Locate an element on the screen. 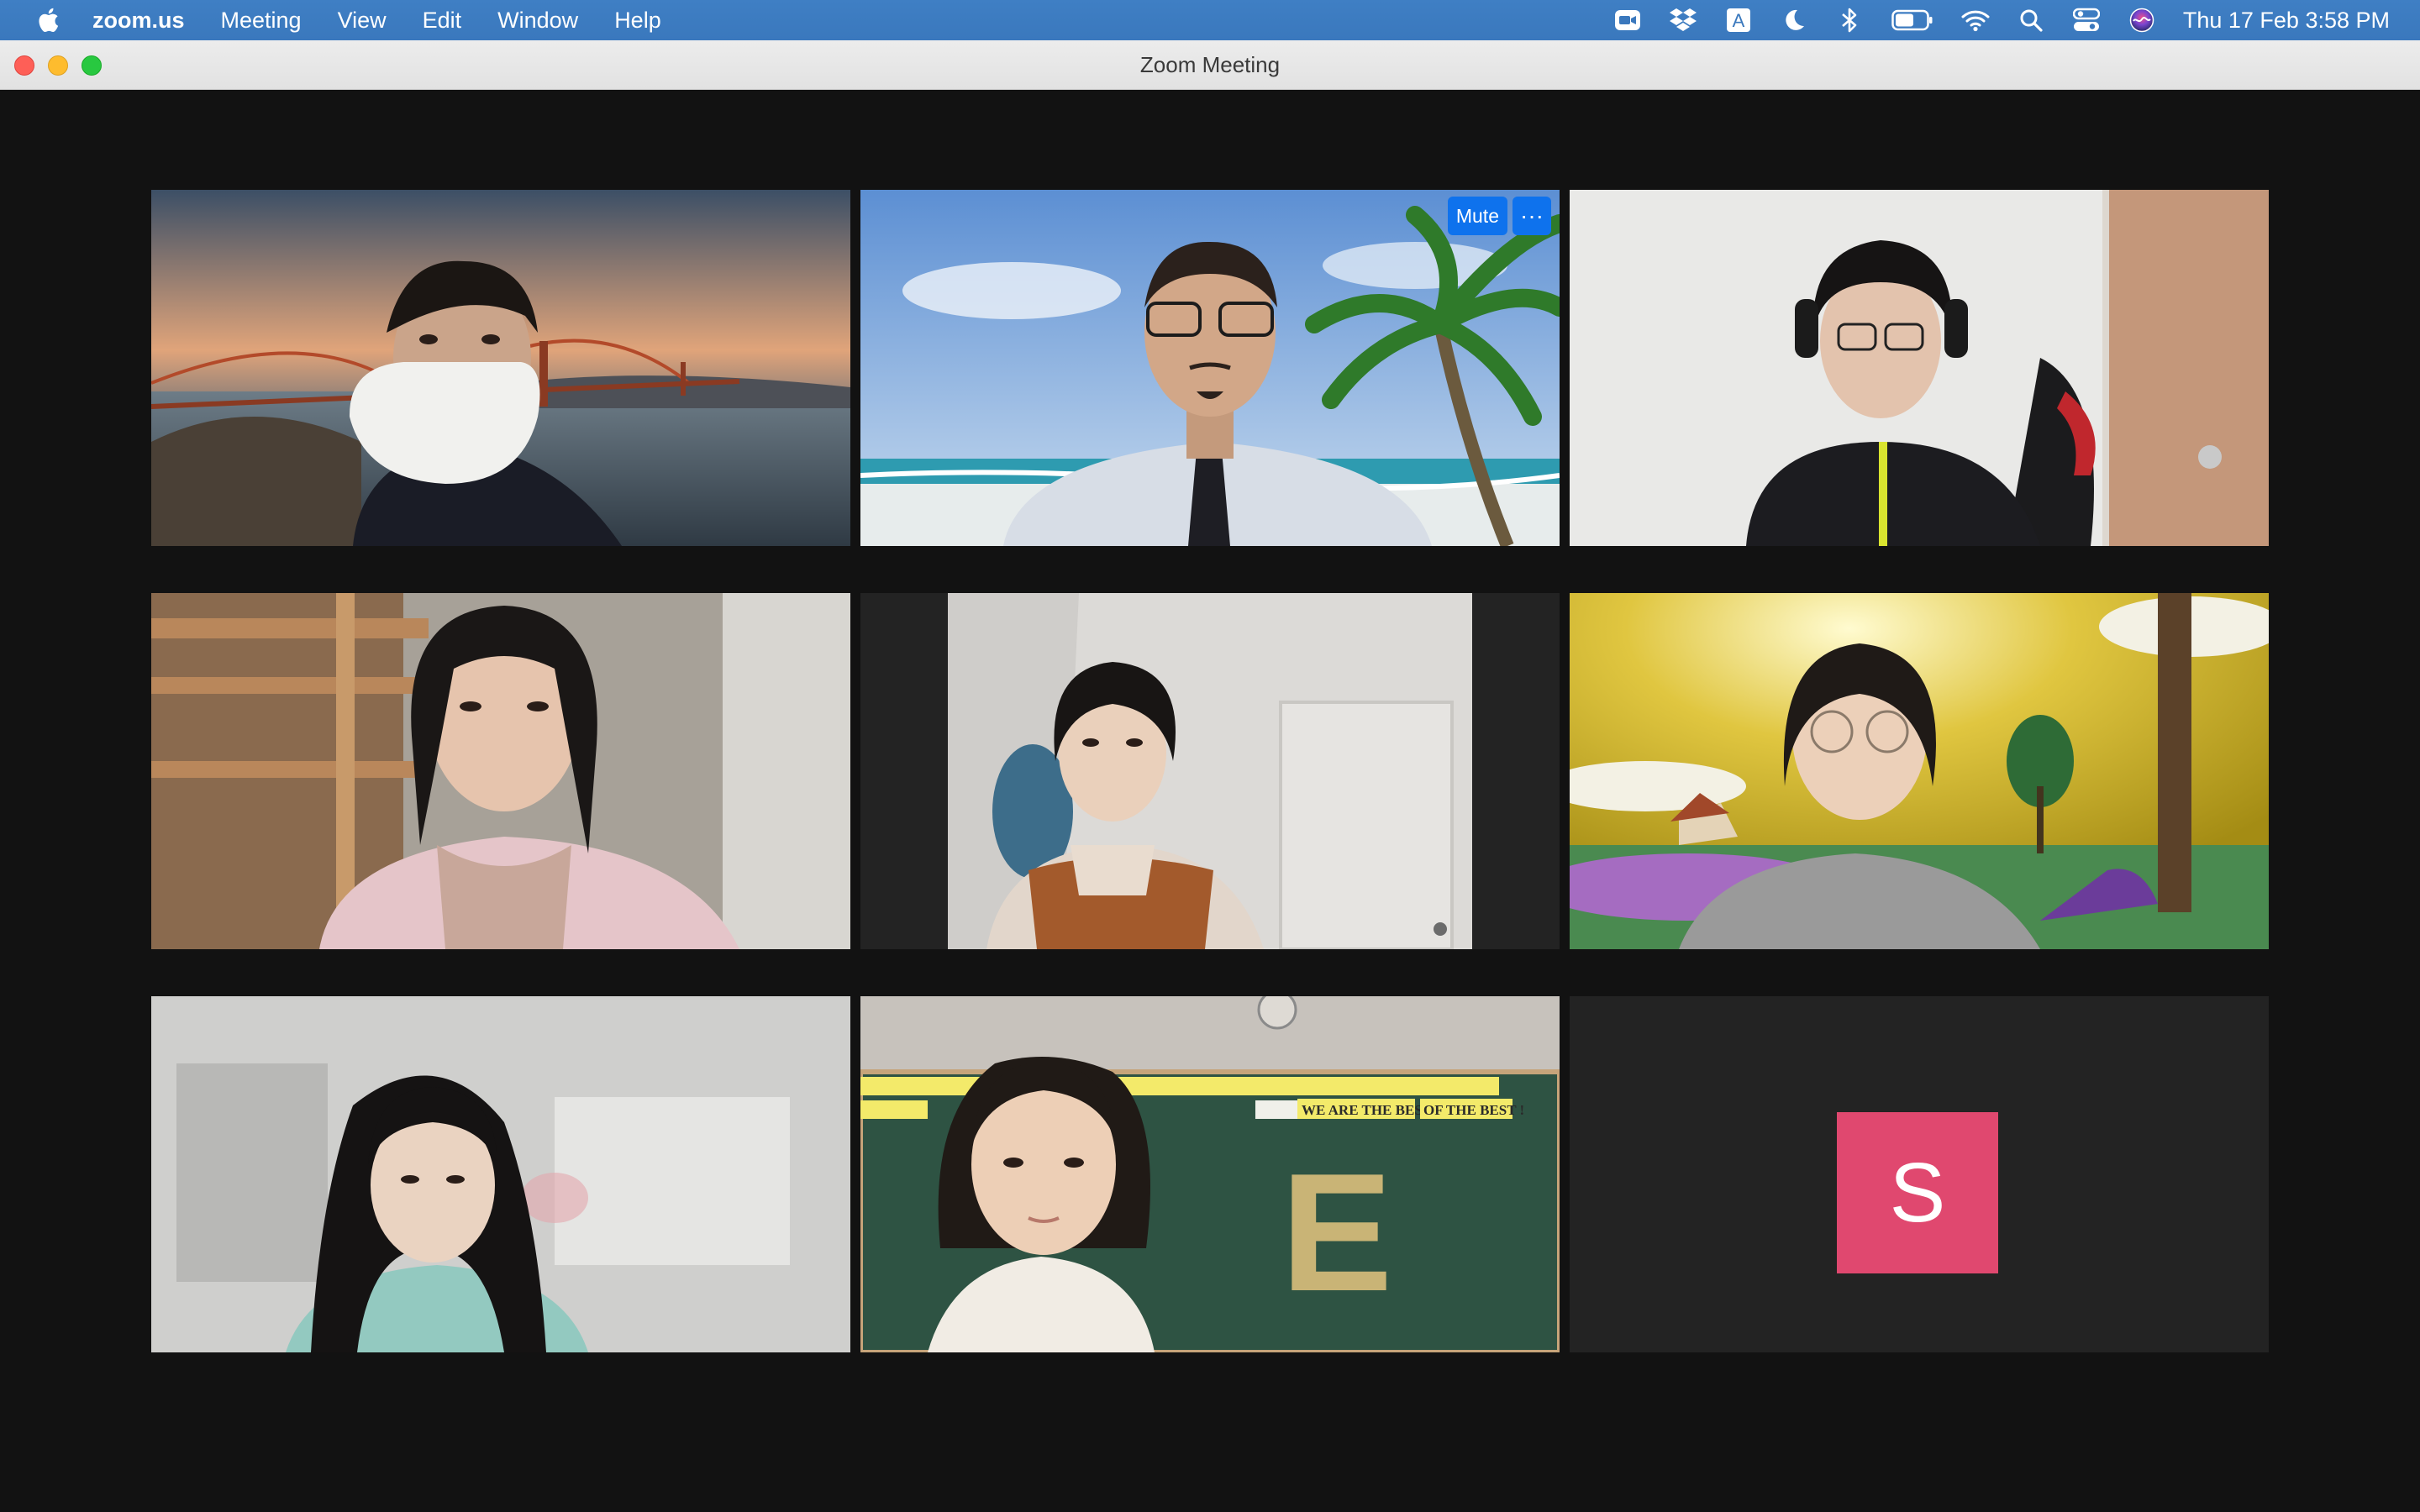  menu-bar: zoom.us Meeting View Edit Window Help A is located at coordinates (1210, 20).